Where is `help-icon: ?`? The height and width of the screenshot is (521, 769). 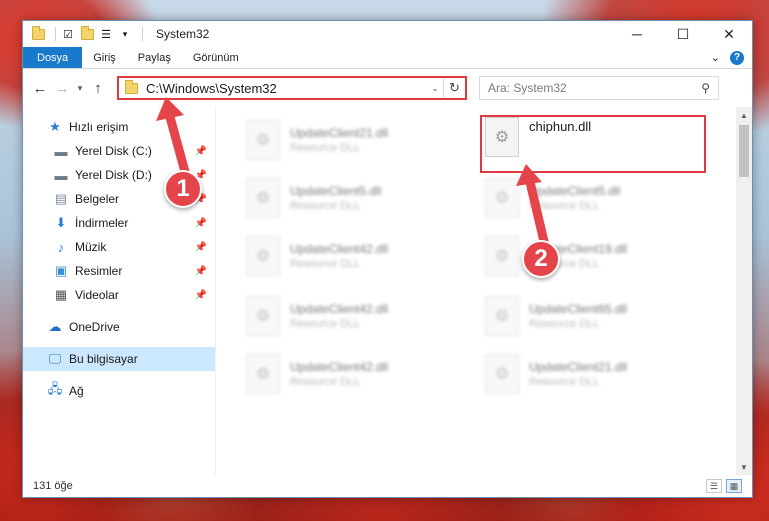
help-icon: ? is located at coordinates (737, 57).